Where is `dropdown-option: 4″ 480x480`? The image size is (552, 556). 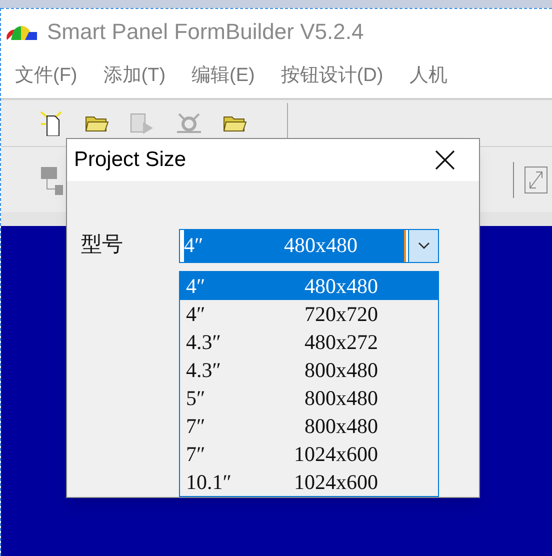
dropdown-option: 4″ 480x480 is located at coordinates (309, 286).